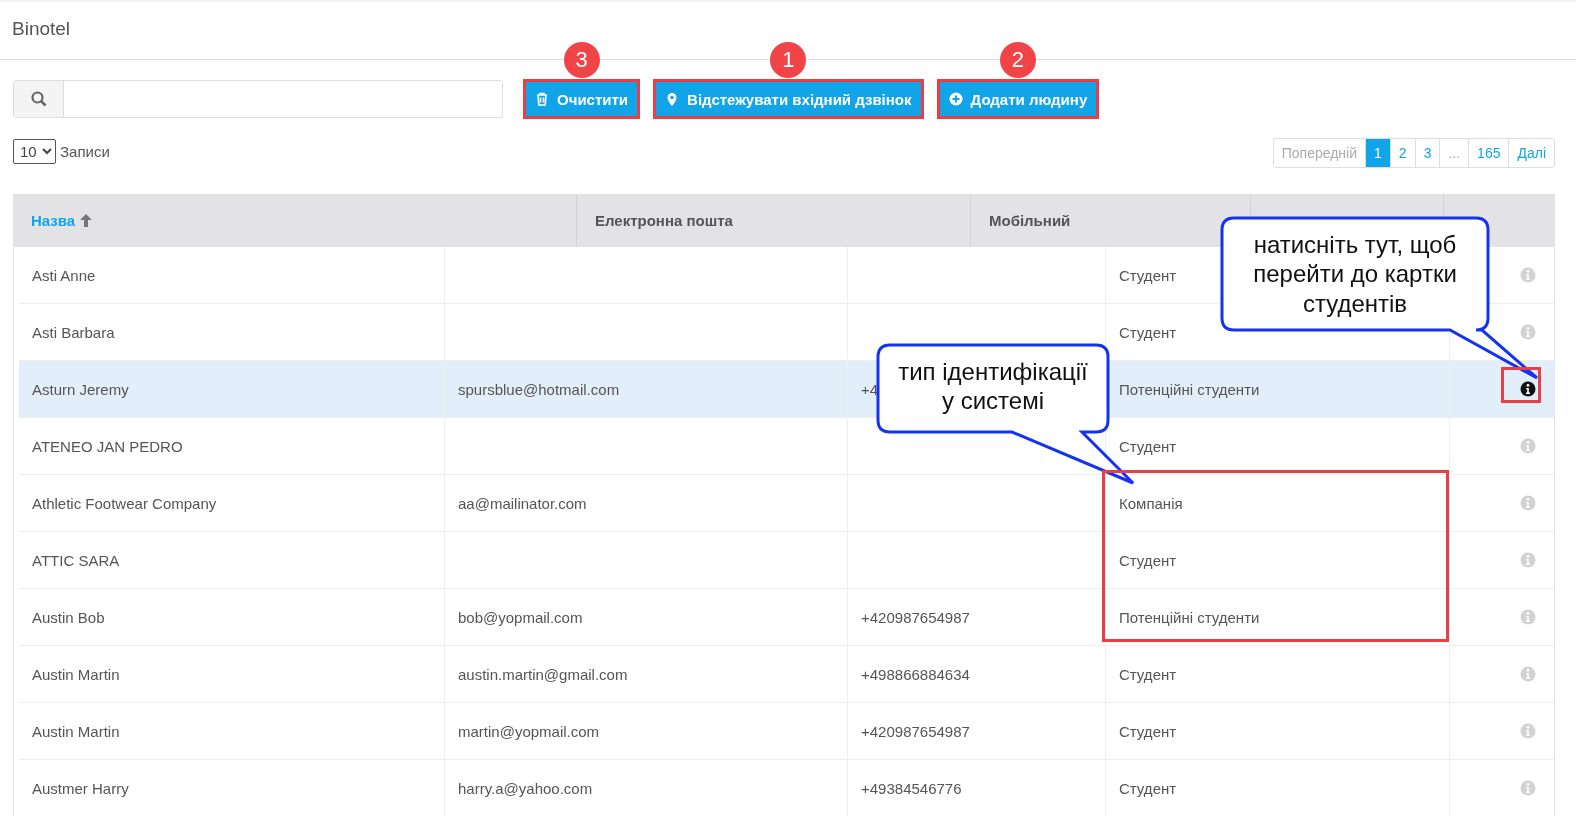  I want to click on info-icon, so click(1528, 389).